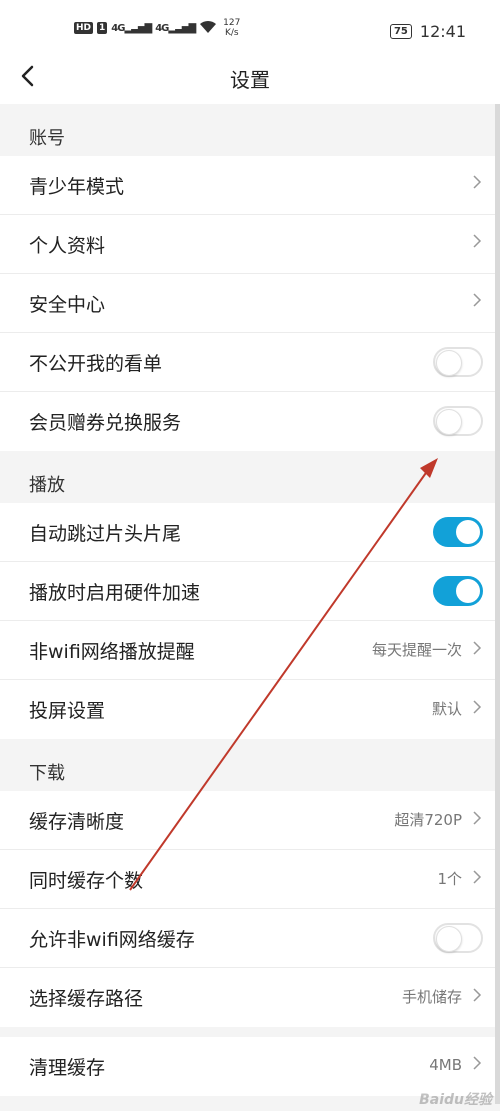 This screenshot has width=500, height=1111. Describe the element at coordinates (67, 1068) in the screenshot. I see `row-label: 清理缓存` at that location.